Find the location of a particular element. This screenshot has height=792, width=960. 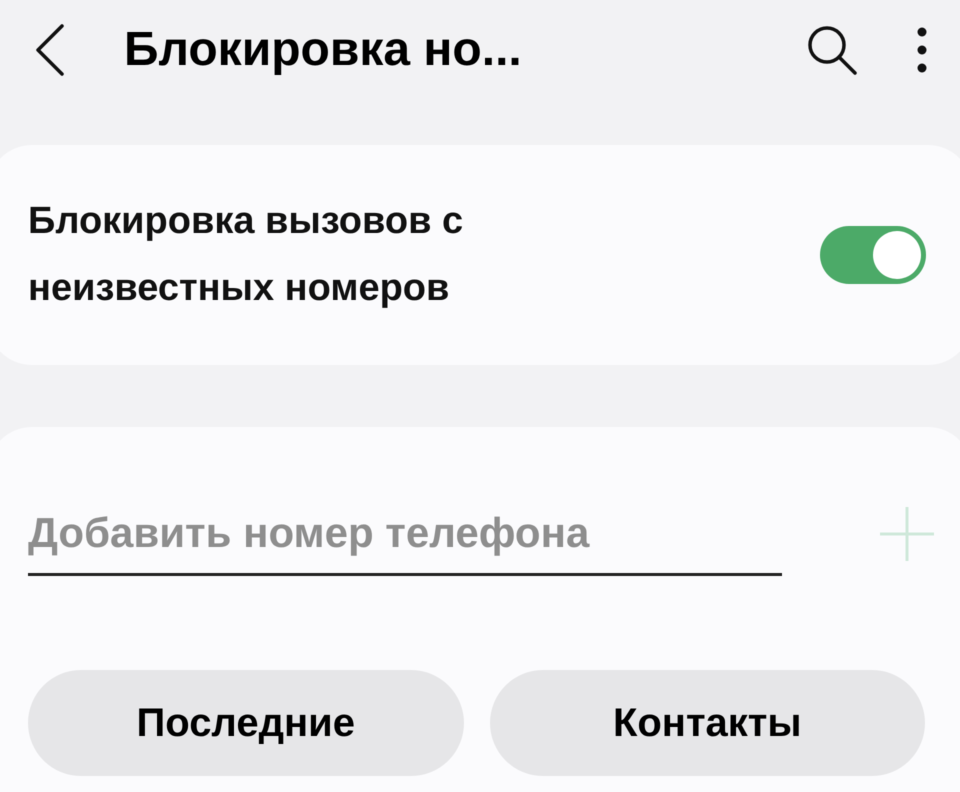

setting-label: Блокировка вызовов с неизвестных номеров is located at coordinates (246, 255).